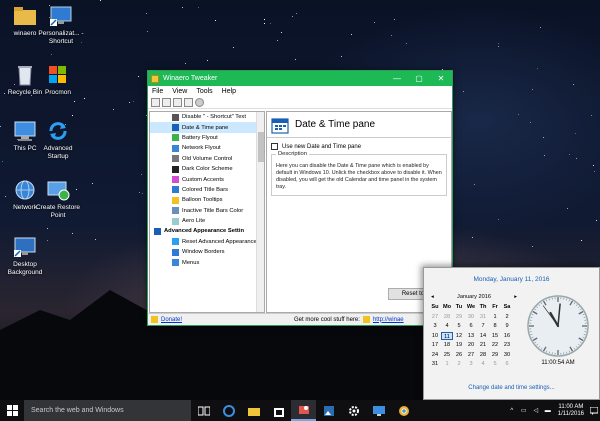 The image size is (600, 421). Describe the element at coordinates (435, 336) in the screenshot. I see `calendar-day: 10` at that location.